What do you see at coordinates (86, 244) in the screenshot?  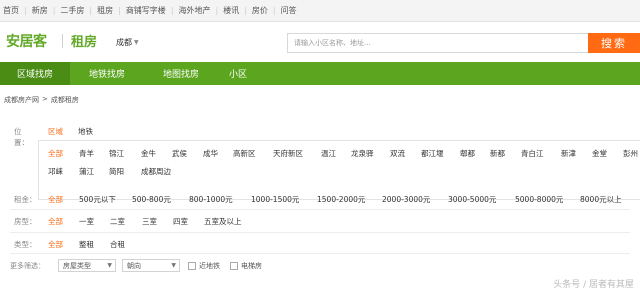 I see `rentway-whole: 整租` at bounding box center [86, 244].